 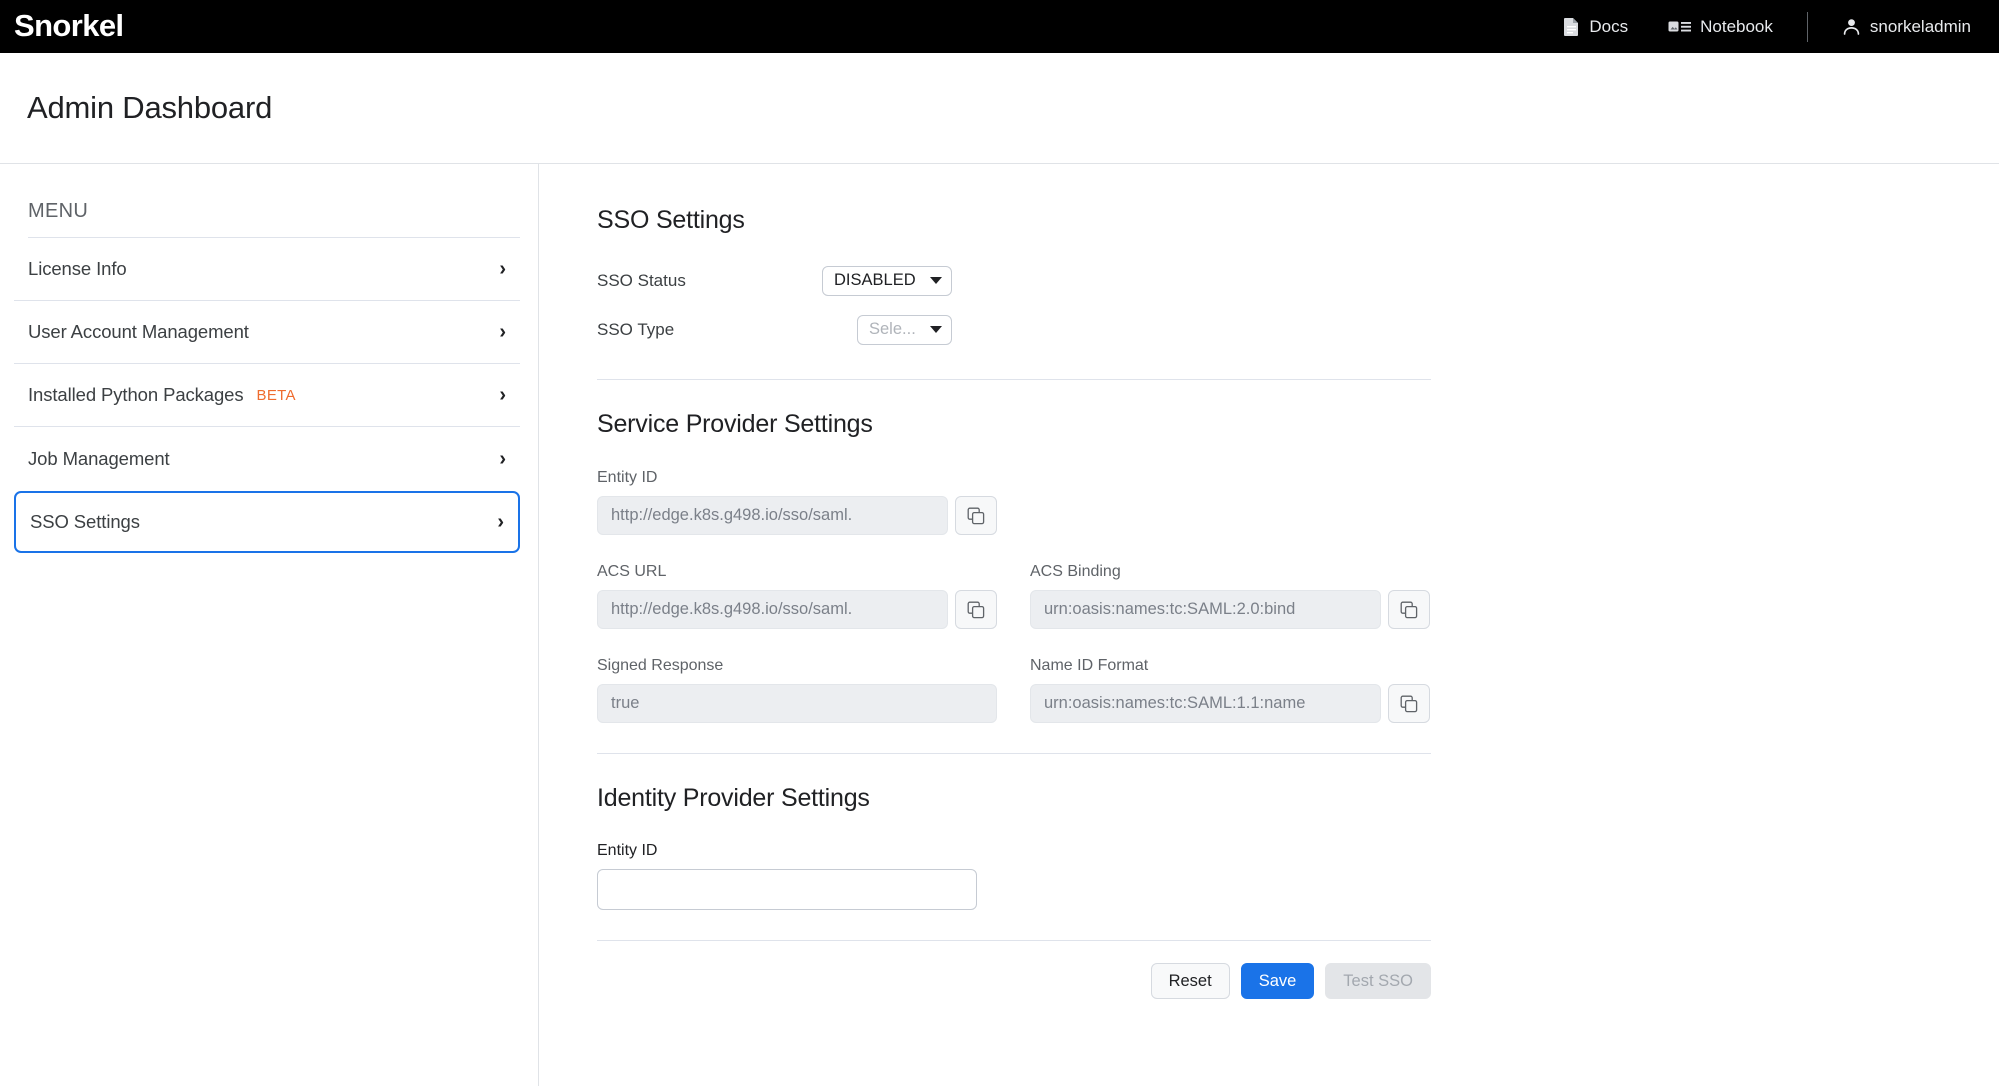 What do you see at coordinates (267, 522) in the screenshot?
I see `sidebar-item-sso-settings: SSO Settings ›` at bounding box center [267, 522].